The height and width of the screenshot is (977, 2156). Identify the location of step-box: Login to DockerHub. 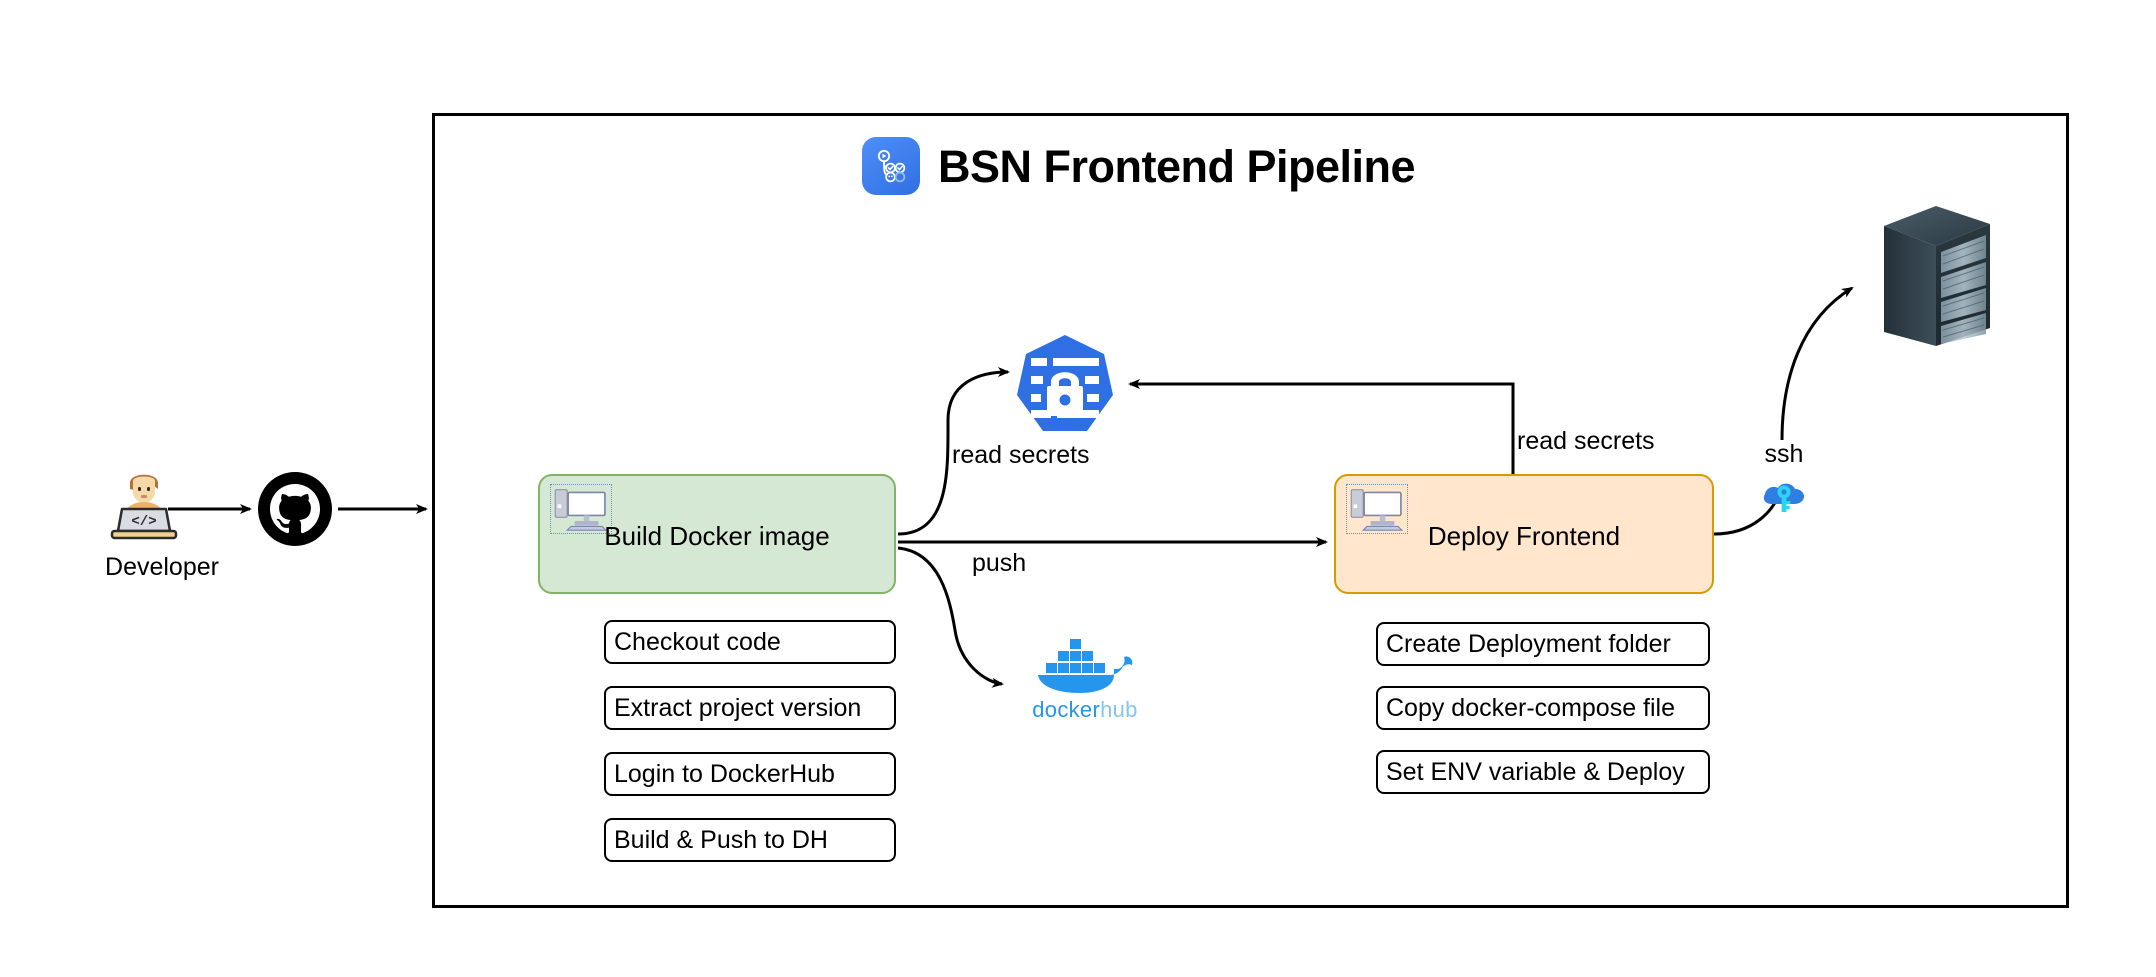
(750, 774).